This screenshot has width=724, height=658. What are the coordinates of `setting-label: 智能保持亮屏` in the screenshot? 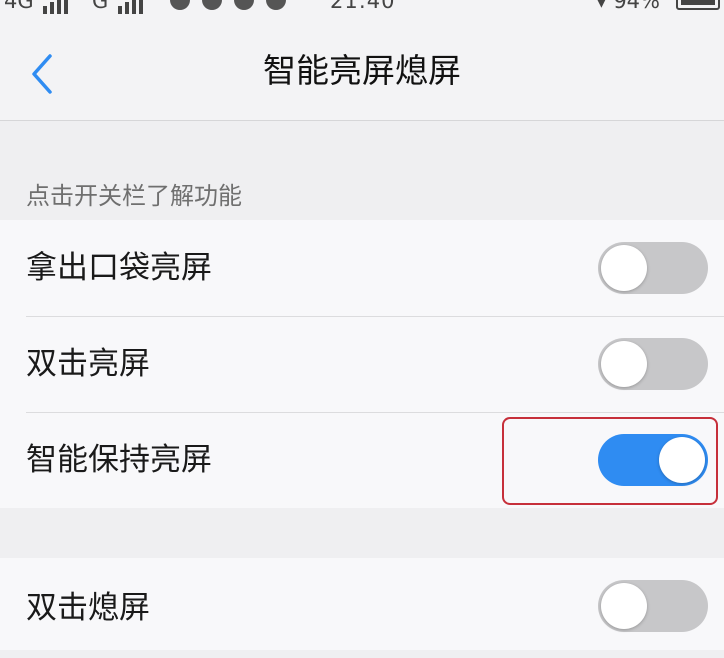 It's located at (119, 460).